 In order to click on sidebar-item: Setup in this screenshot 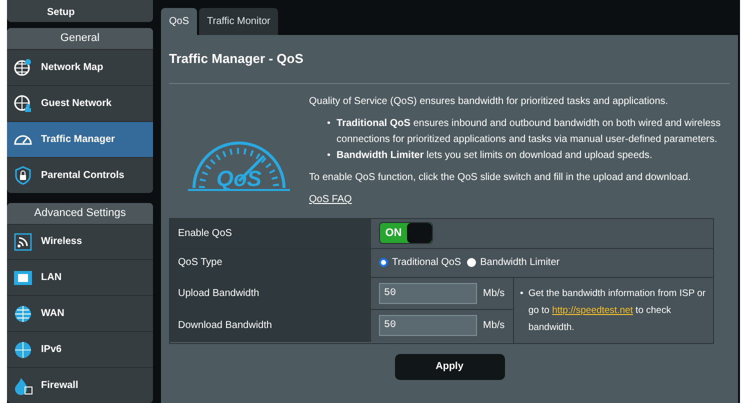, I will do `click(61, 12)`.